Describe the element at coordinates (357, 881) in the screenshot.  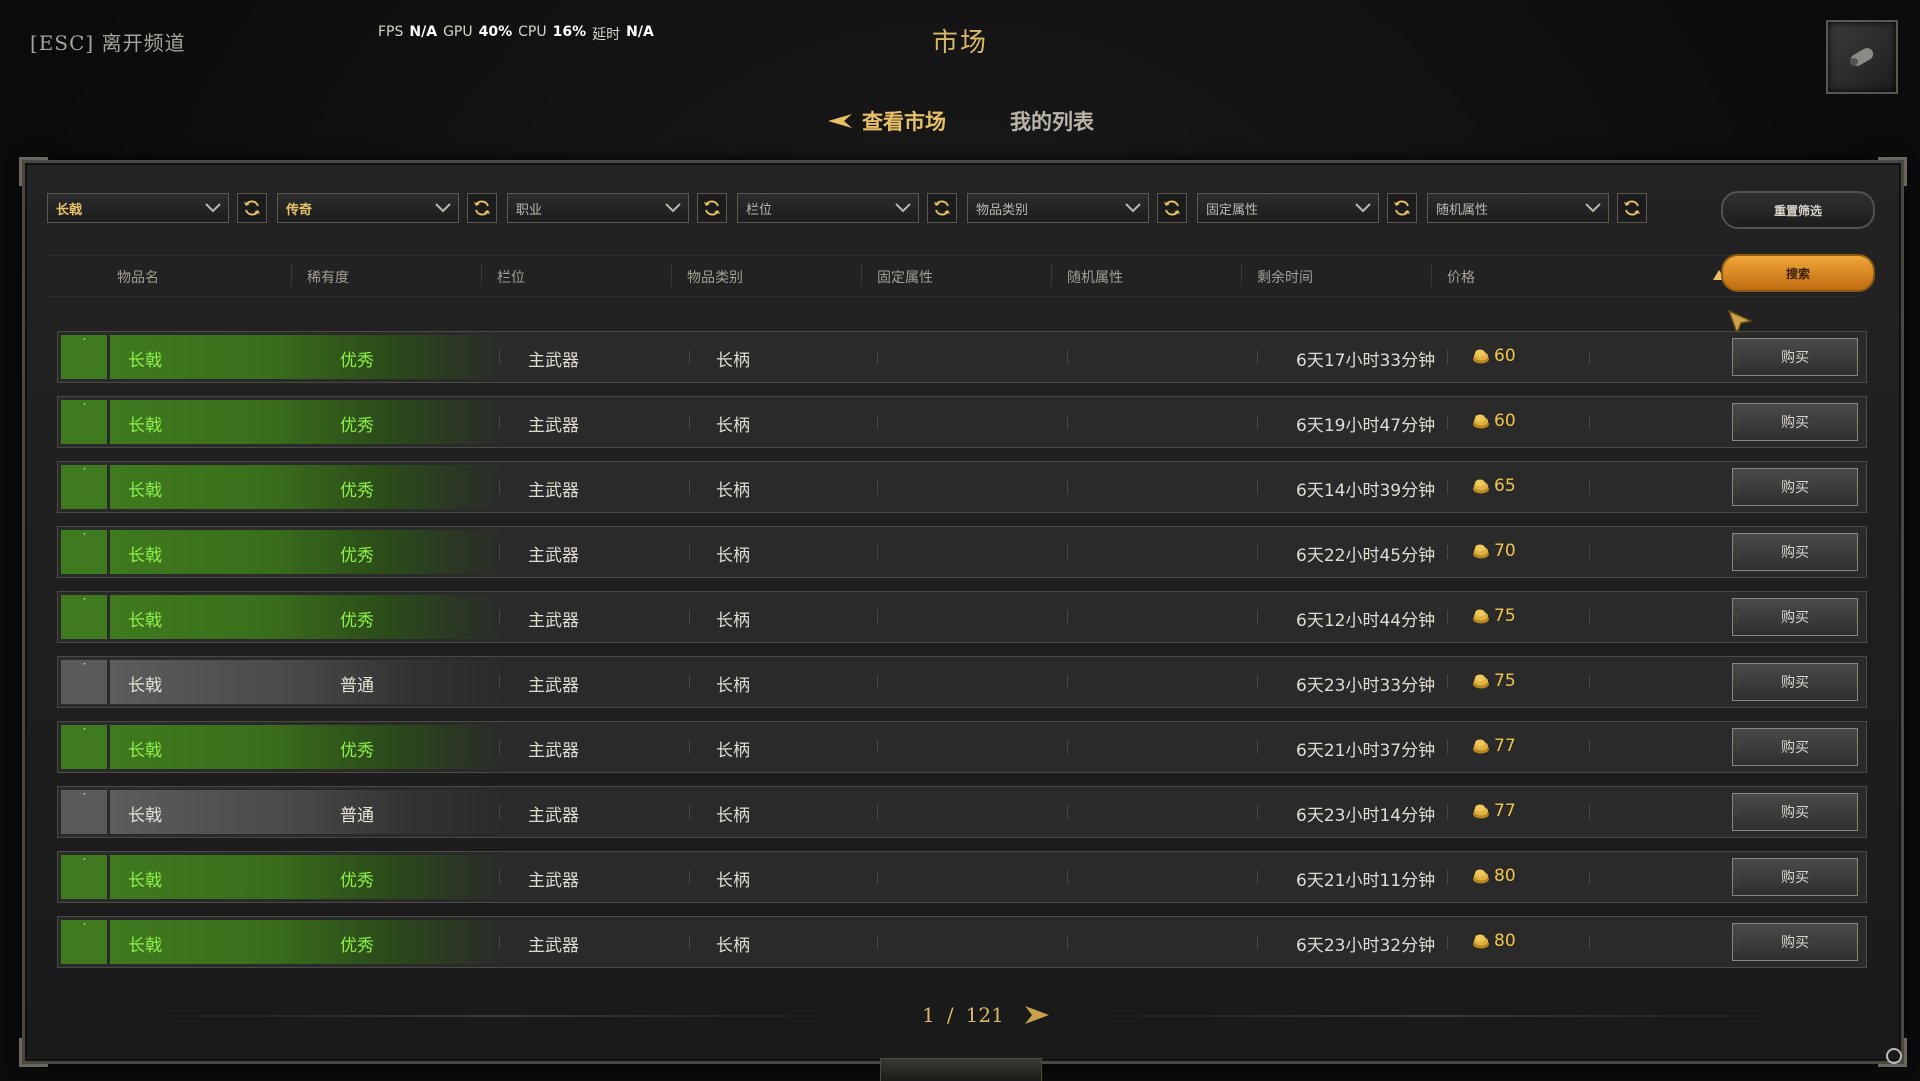
I see `item-rarity: 优秀` at that location.